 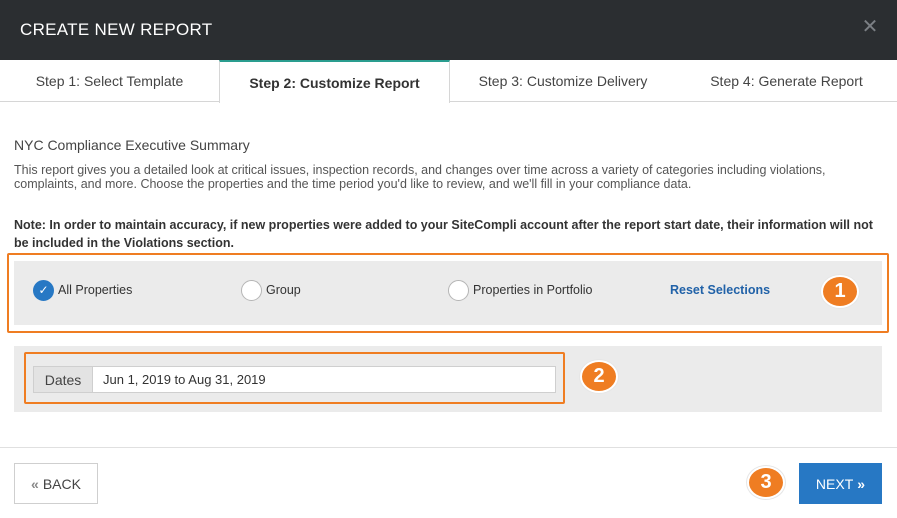 I want to click on back-button: « BACK, so click(x=56, y=483).